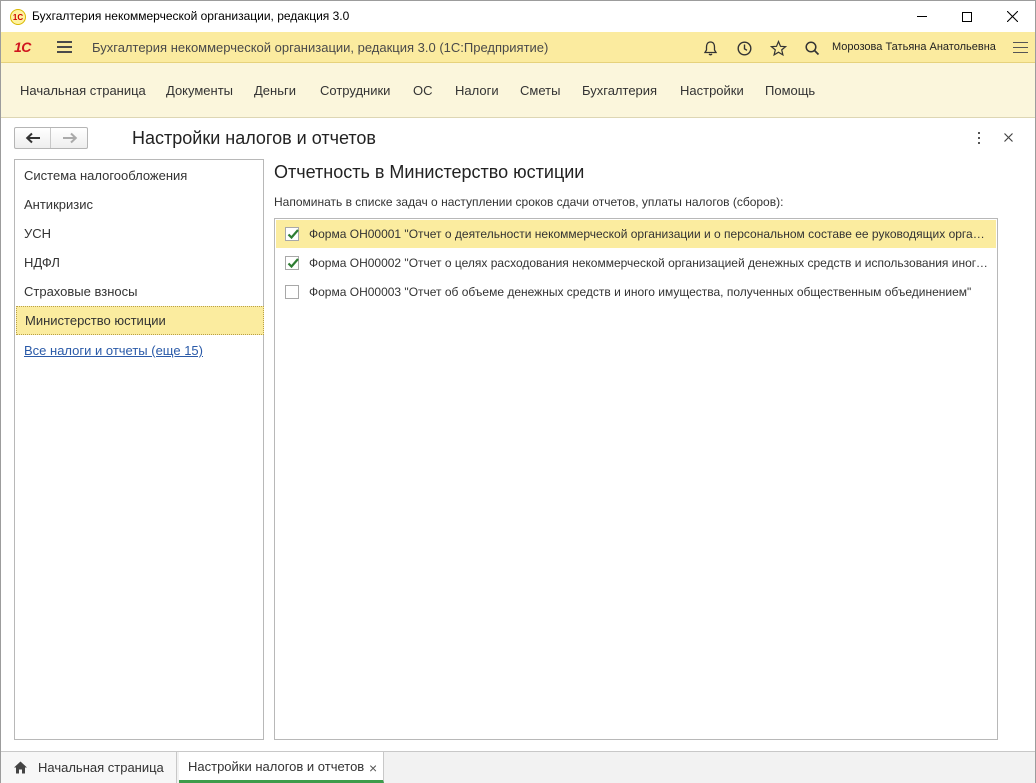  Describe the element at coordinates (140, 233) in the screenshot. I see `nav-item-usn: УСН` at that location.